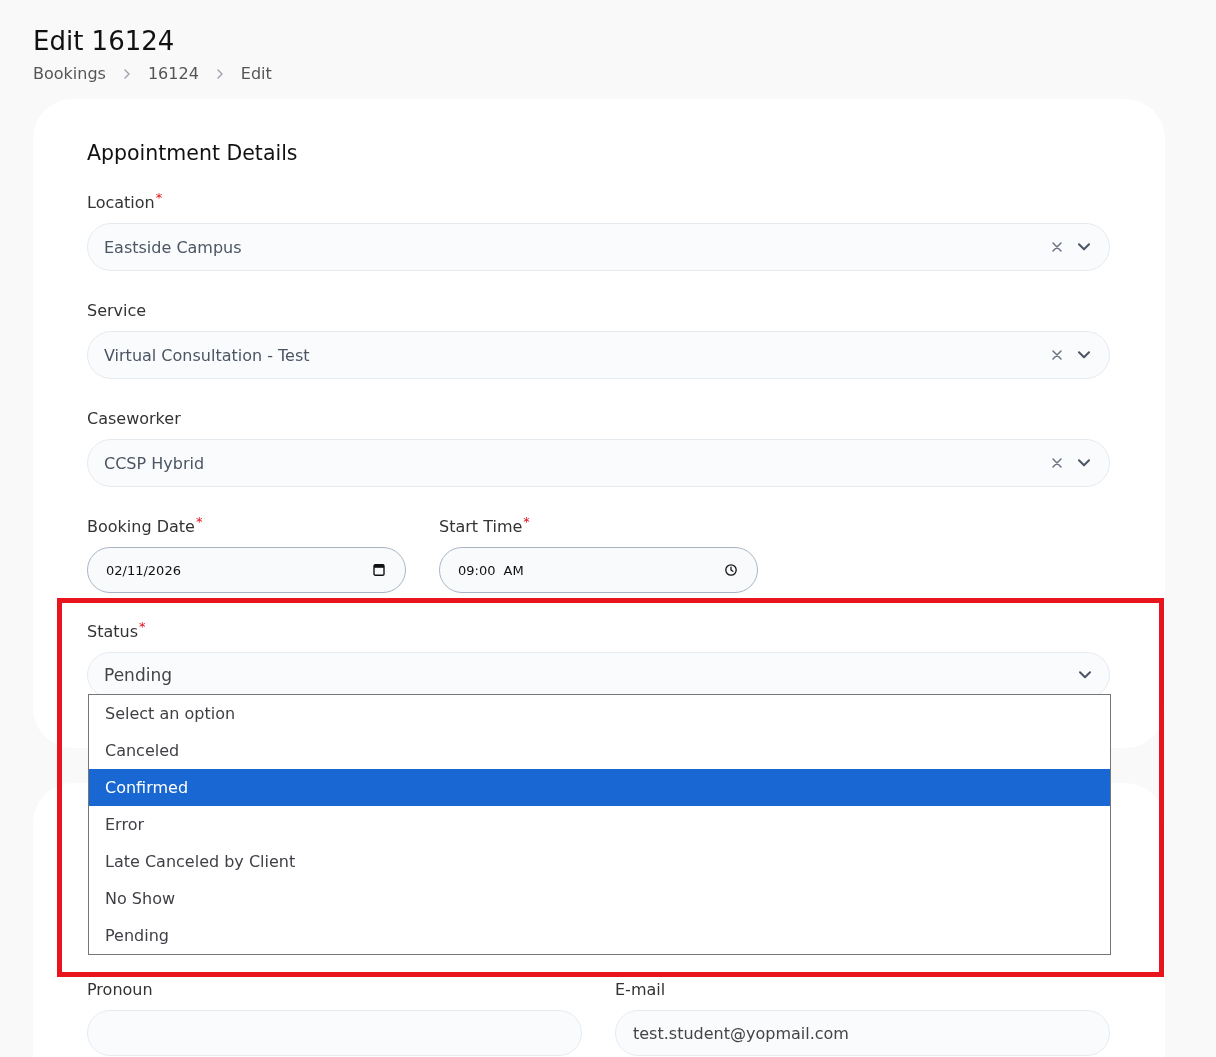  I want to click on field-label: Booking Date, so click(141, 527).